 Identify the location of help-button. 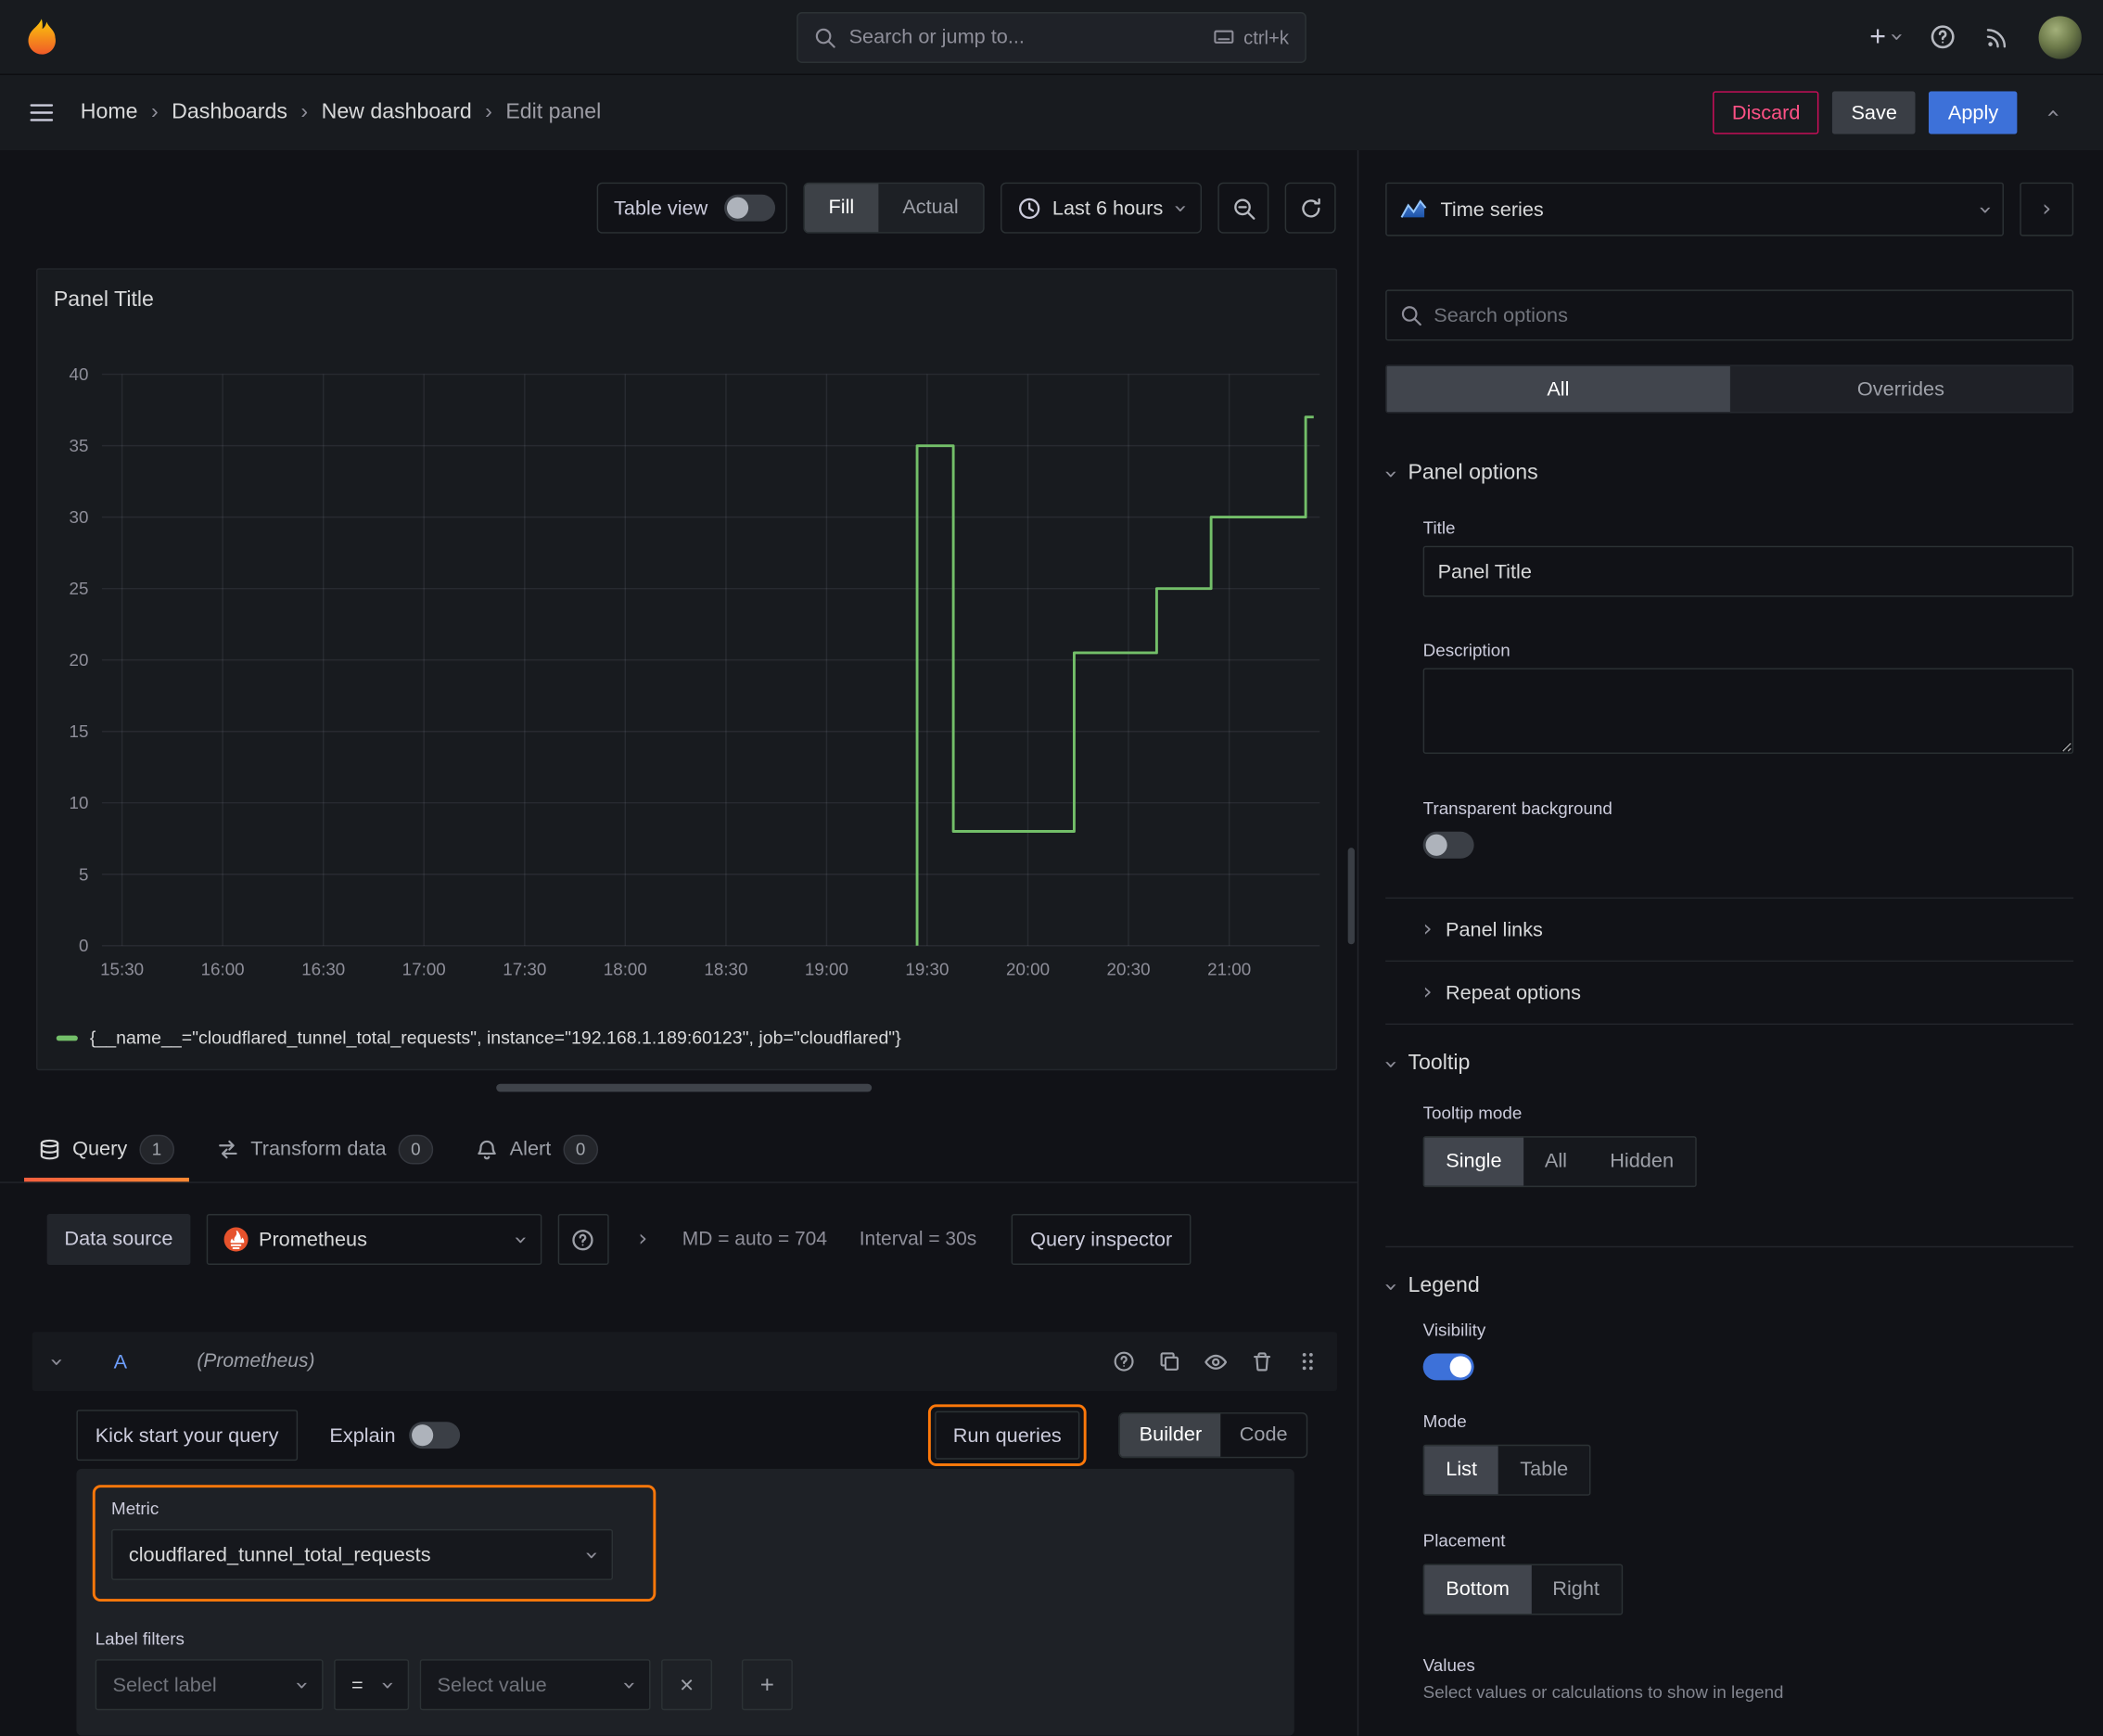
(1942, 36).